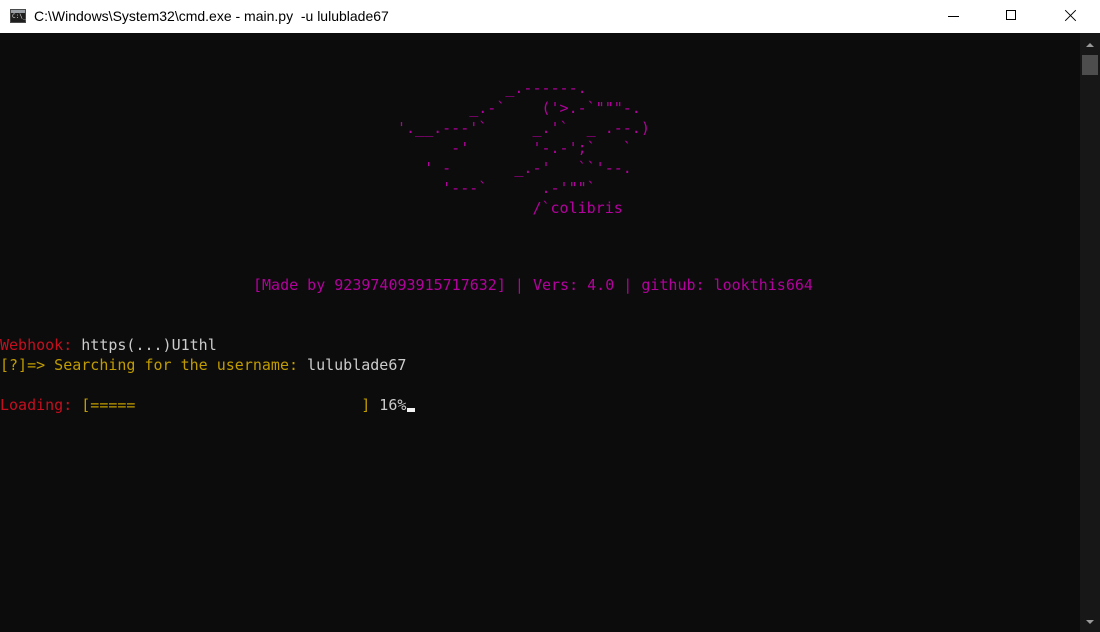 The width and height of the screenshot is (1100, 632). I want to click on vertical-scrollbar, so click(1090, 332).